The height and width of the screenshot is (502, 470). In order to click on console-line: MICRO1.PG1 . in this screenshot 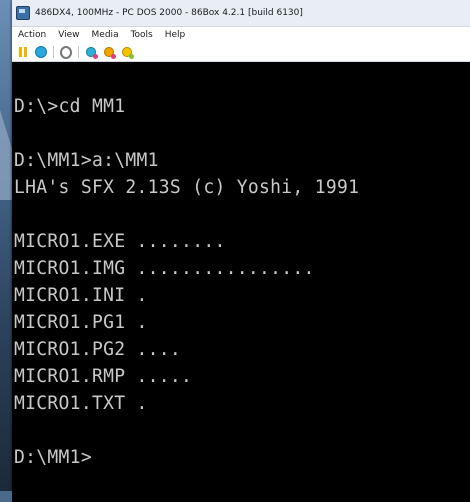, I will do `click(81, 322)`.